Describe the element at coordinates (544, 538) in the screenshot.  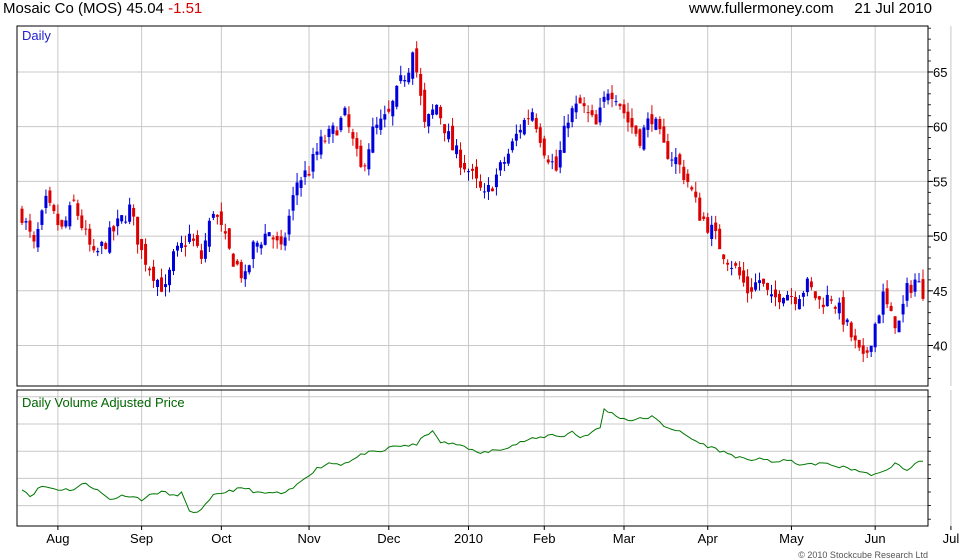
I see `x-tick-label: Feb` at that location.